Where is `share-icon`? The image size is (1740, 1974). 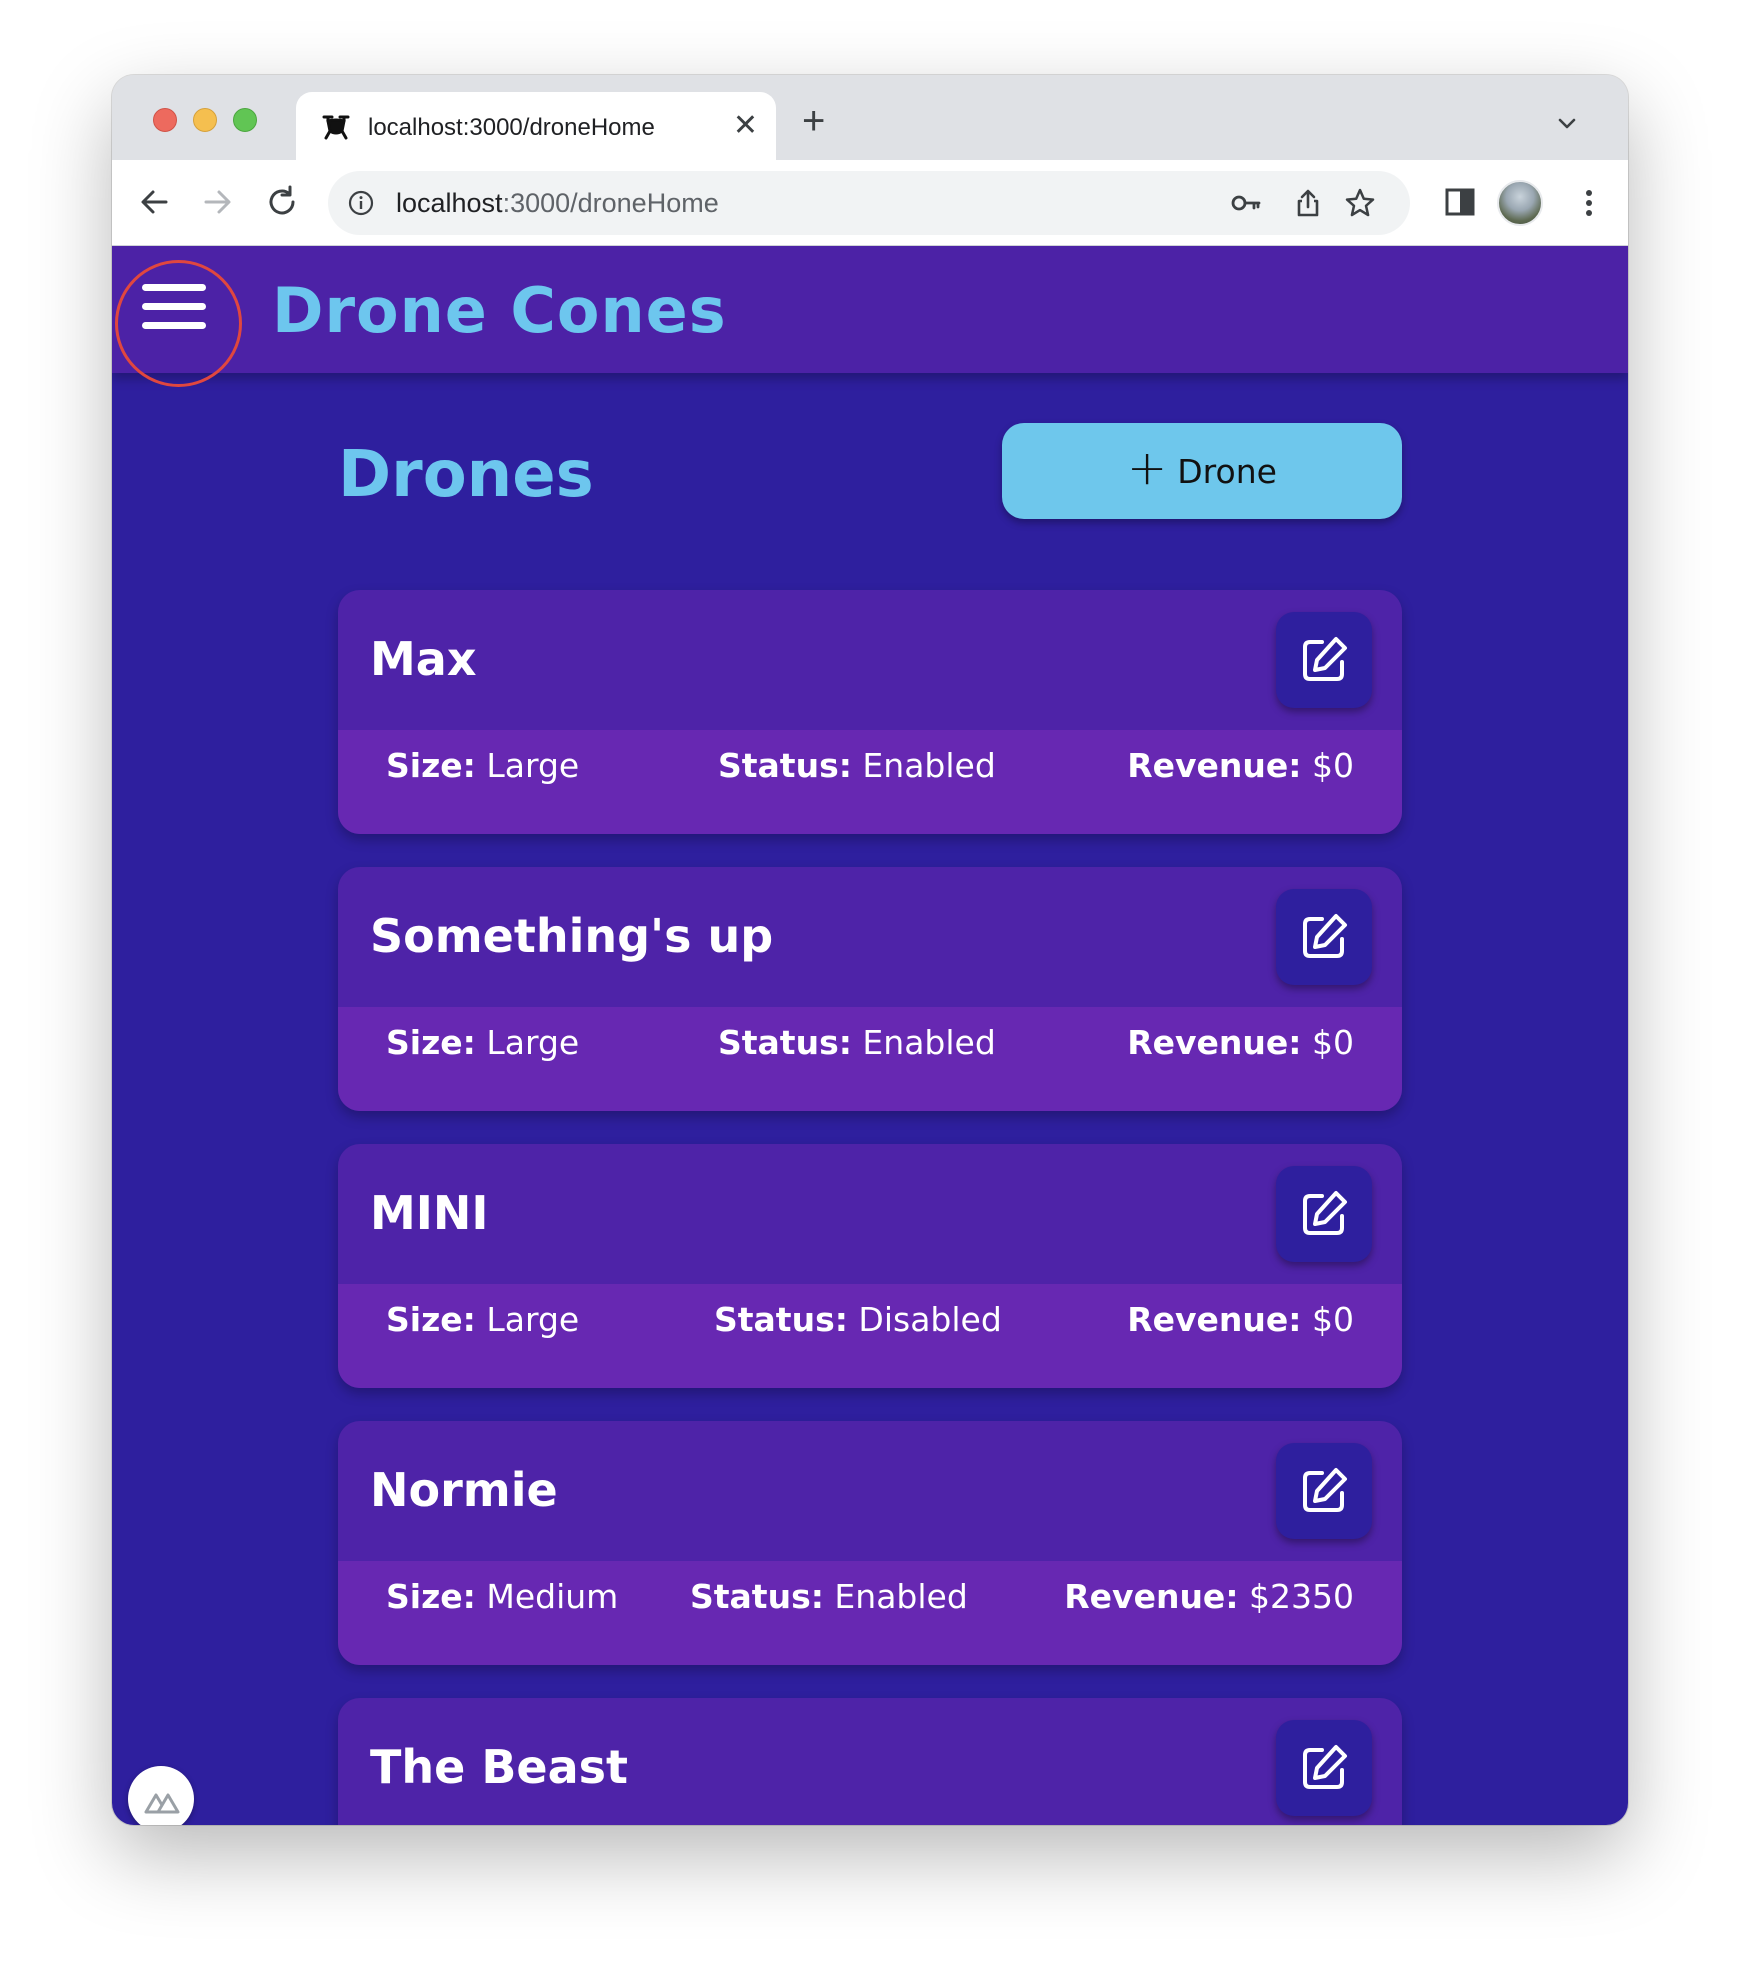
share-icon is located at coordinates (1308, 203).